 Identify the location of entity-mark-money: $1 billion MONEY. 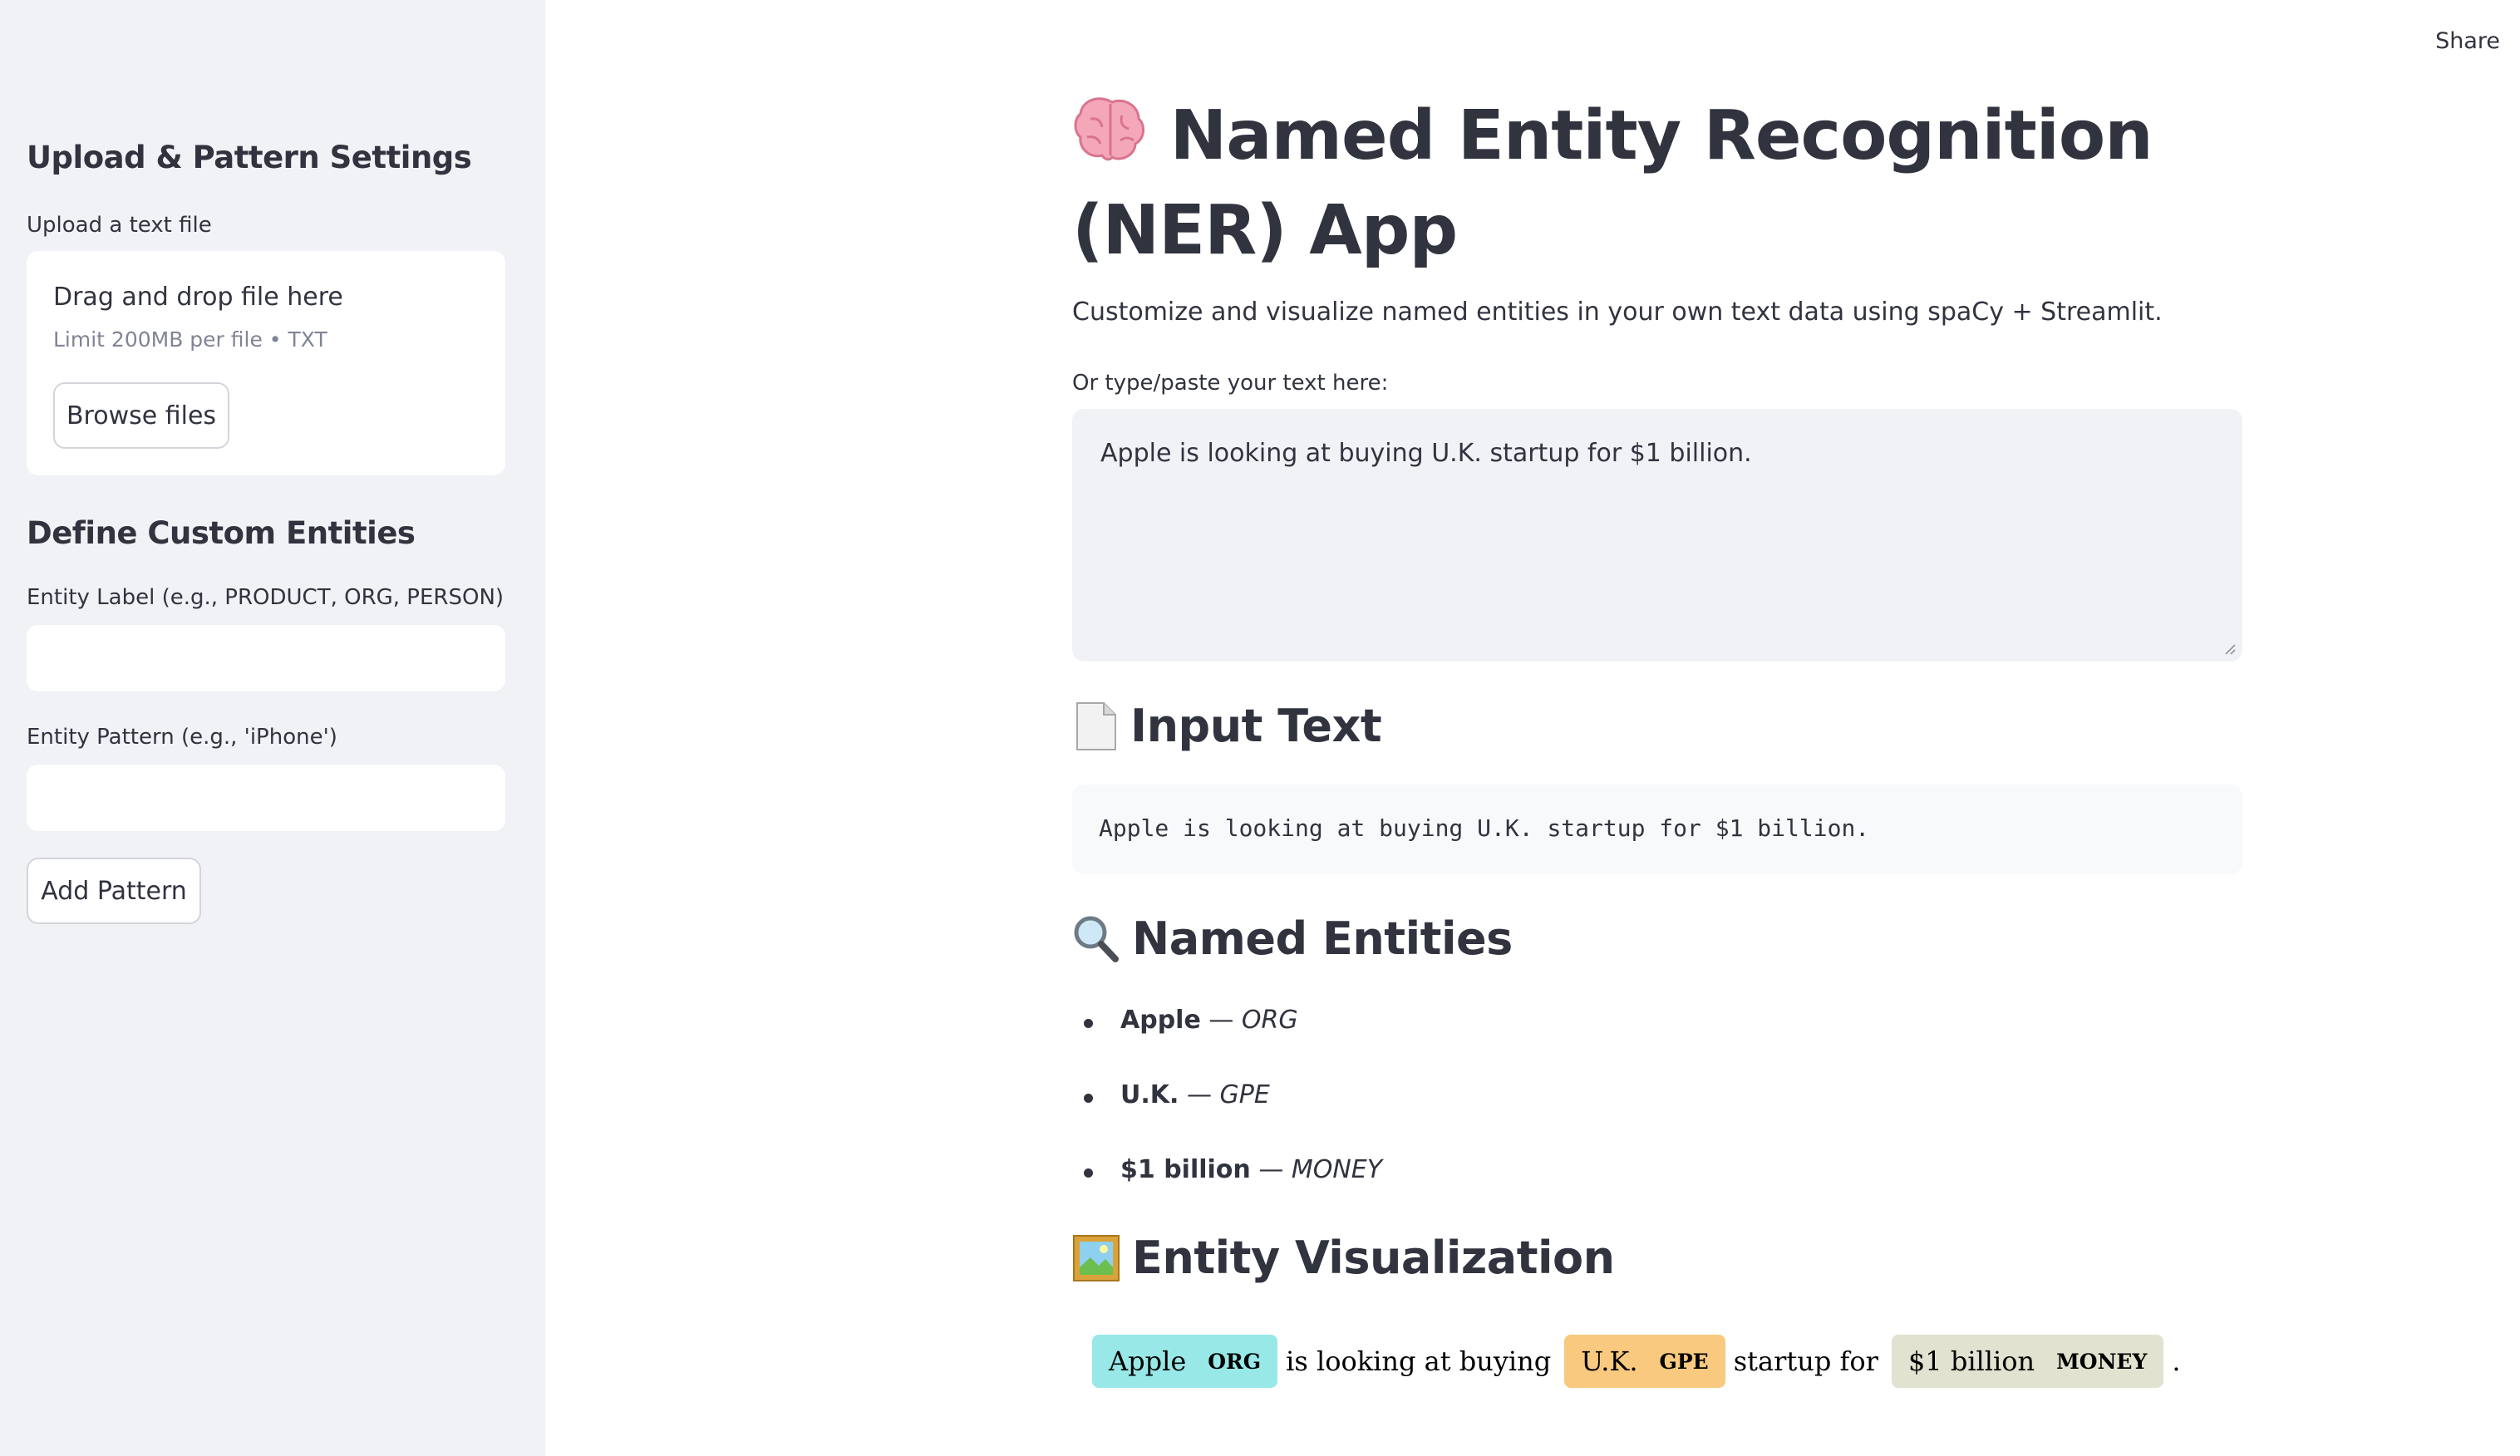
(2027, 1361).